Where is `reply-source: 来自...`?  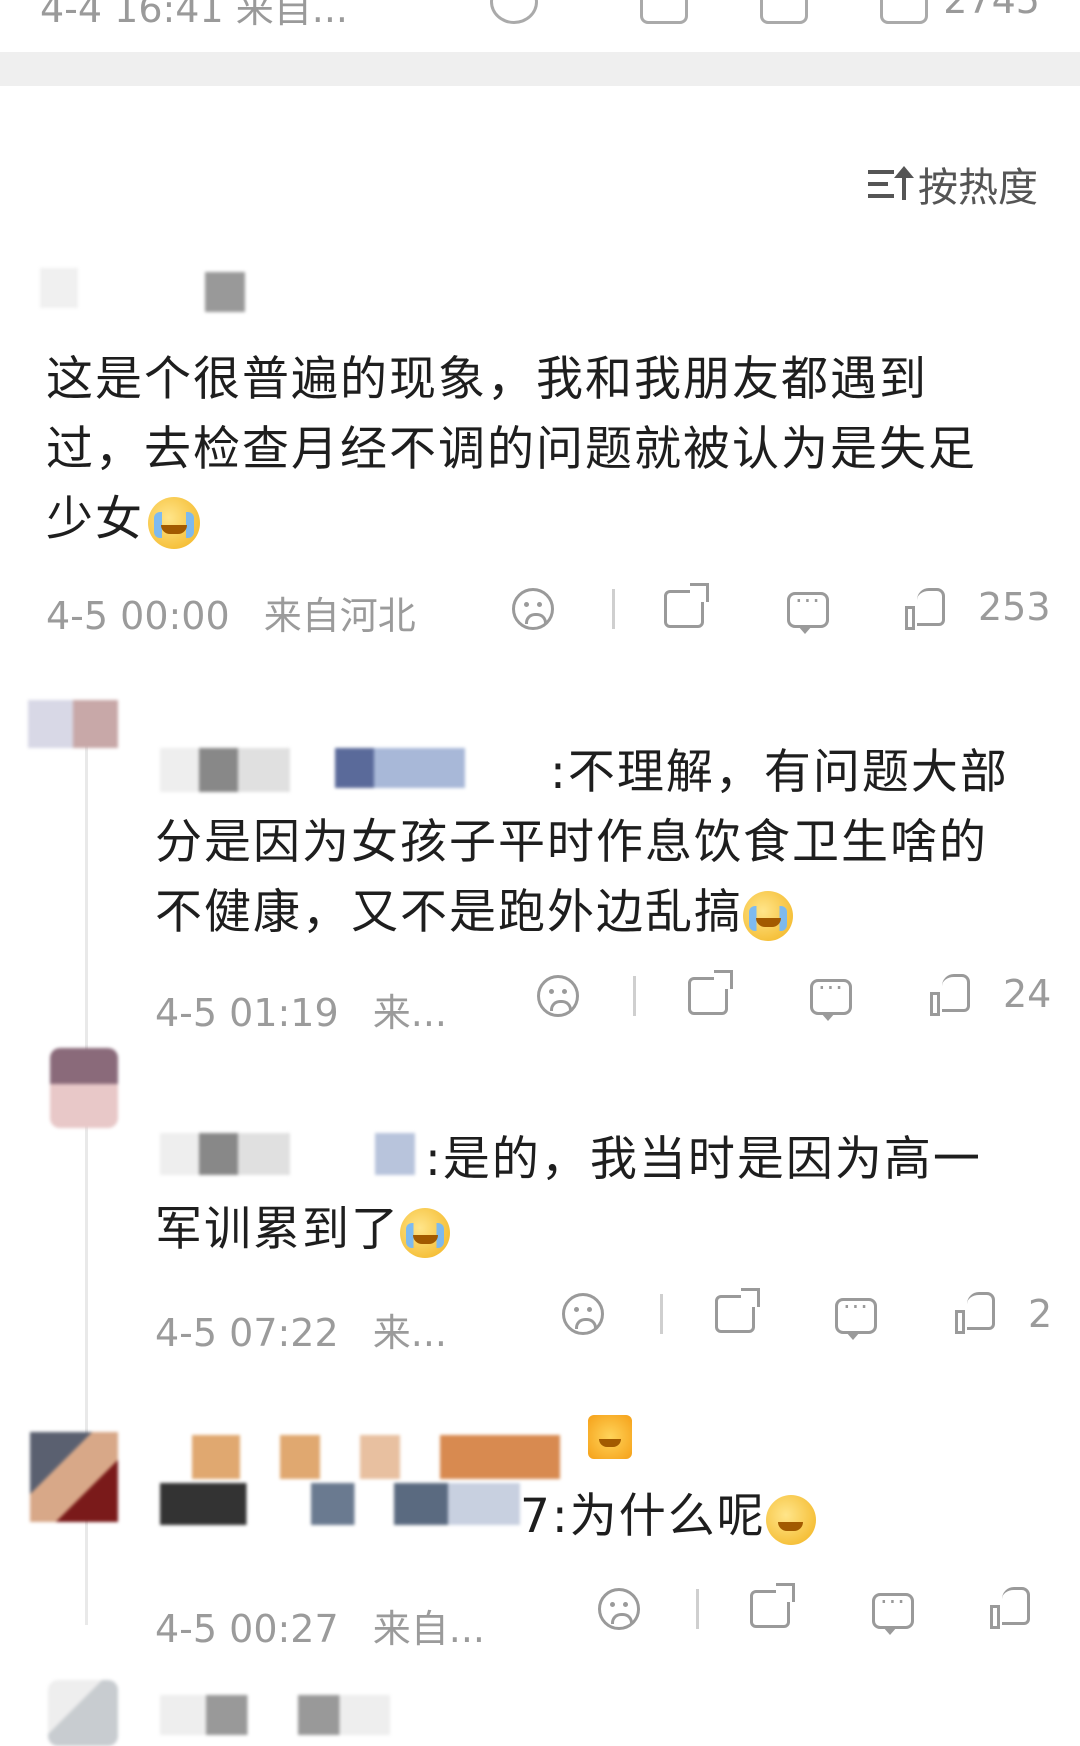 reply-source: 来自... is located at coordinates (428, 1629).